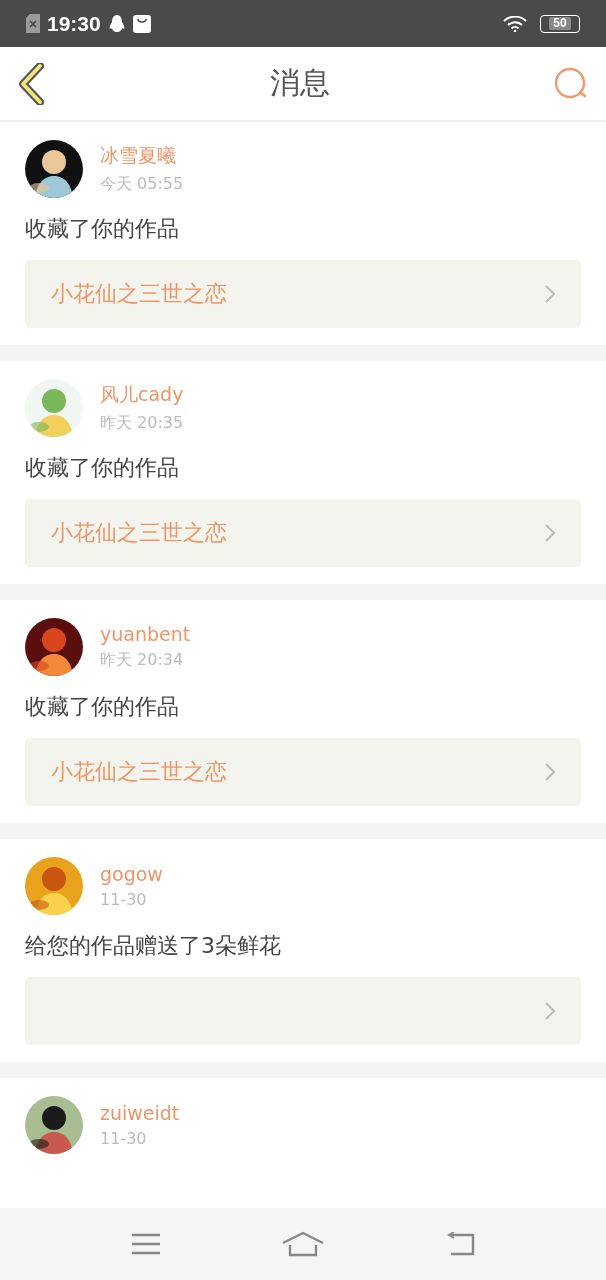 Image resolution: width=606 pixels, height=1280 pixels. I want to click on user-name: gogow, so click(131, 874).